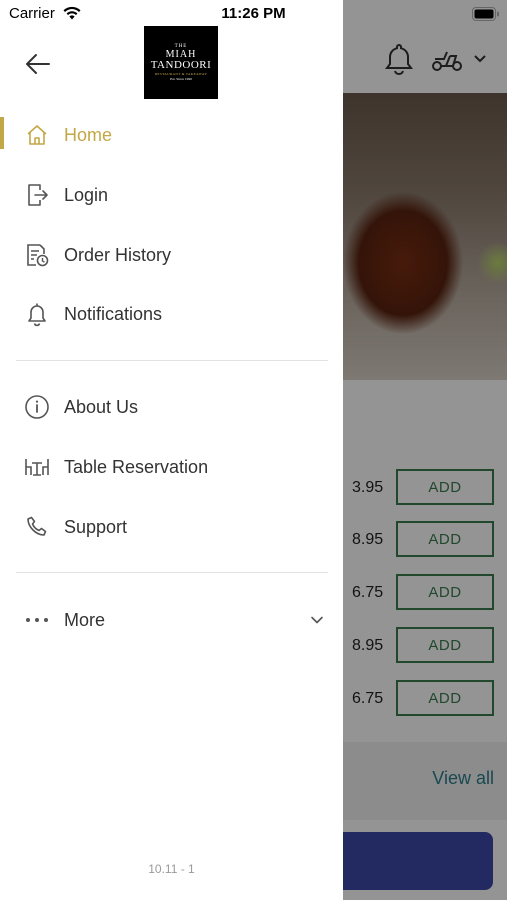 The image size is (507, 900). I want to click on nav-item-label: Home, so click(88, 134).